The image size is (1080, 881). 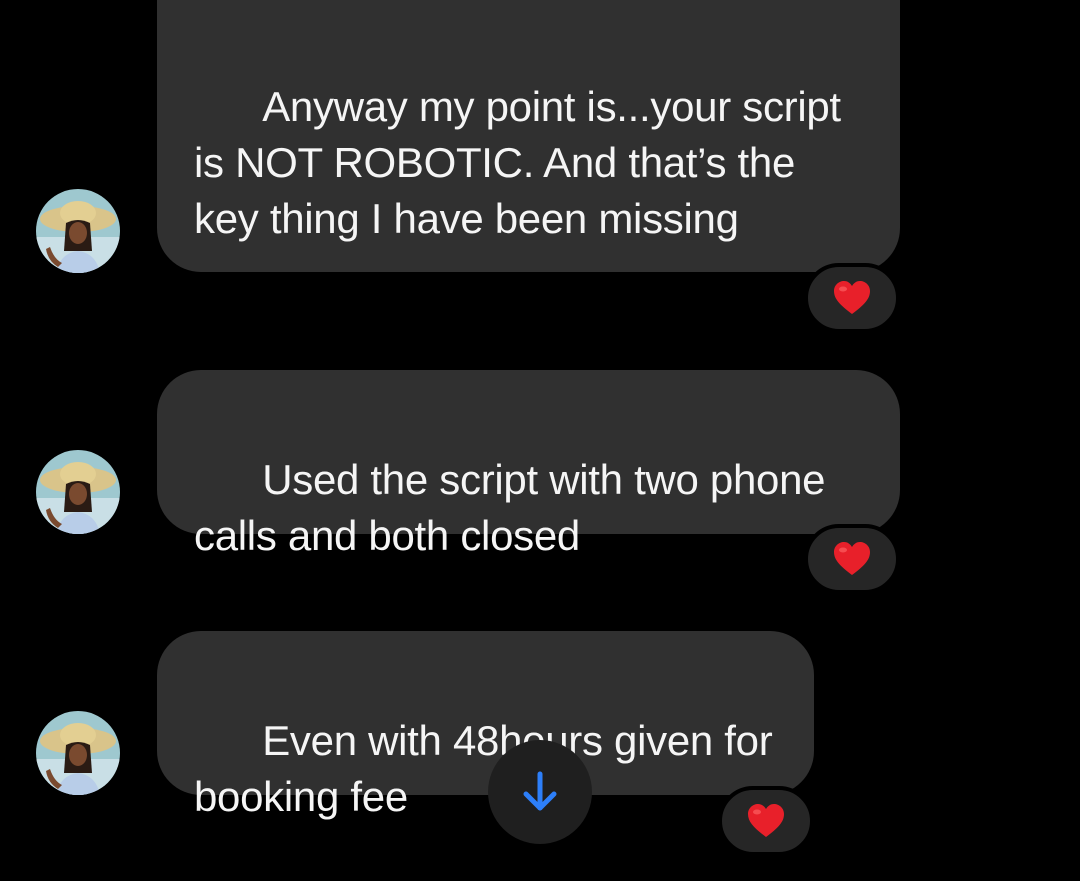 I want to click on scroll-to-bottom-button, so click(x=540, y=792).